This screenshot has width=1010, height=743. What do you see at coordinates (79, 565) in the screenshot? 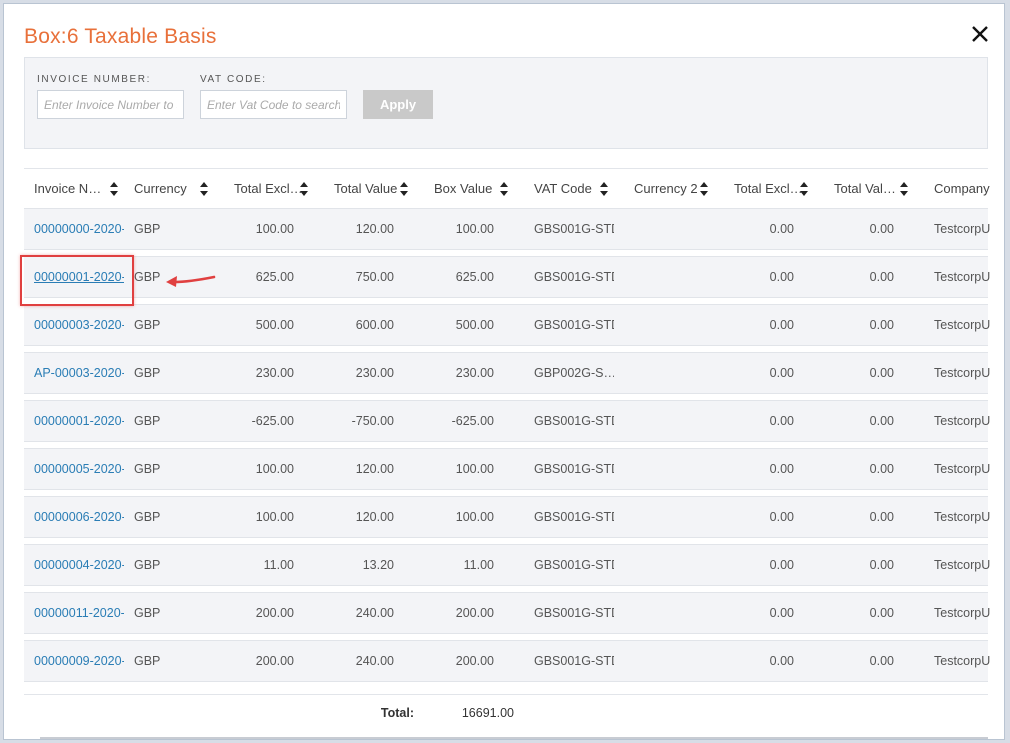
I see `invoice-link: 00000004-2020-I` at bounding box center [79, 565].